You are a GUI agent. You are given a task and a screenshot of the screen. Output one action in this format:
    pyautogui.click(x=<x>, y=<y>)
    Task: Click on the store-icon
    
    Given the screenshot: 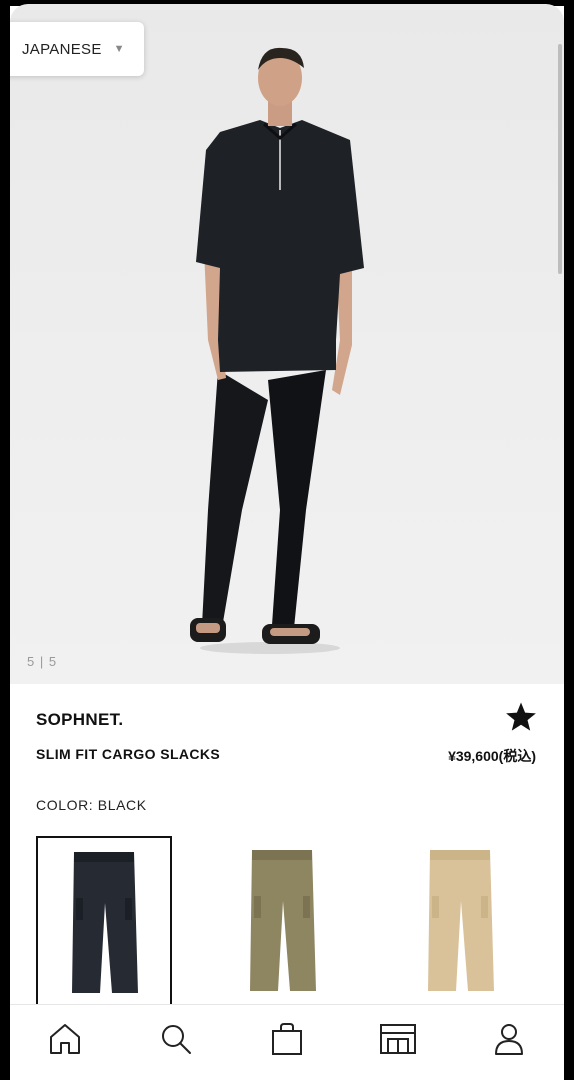 What is the action you would take?
    pyautogui.click(x=397, y=1038)
    